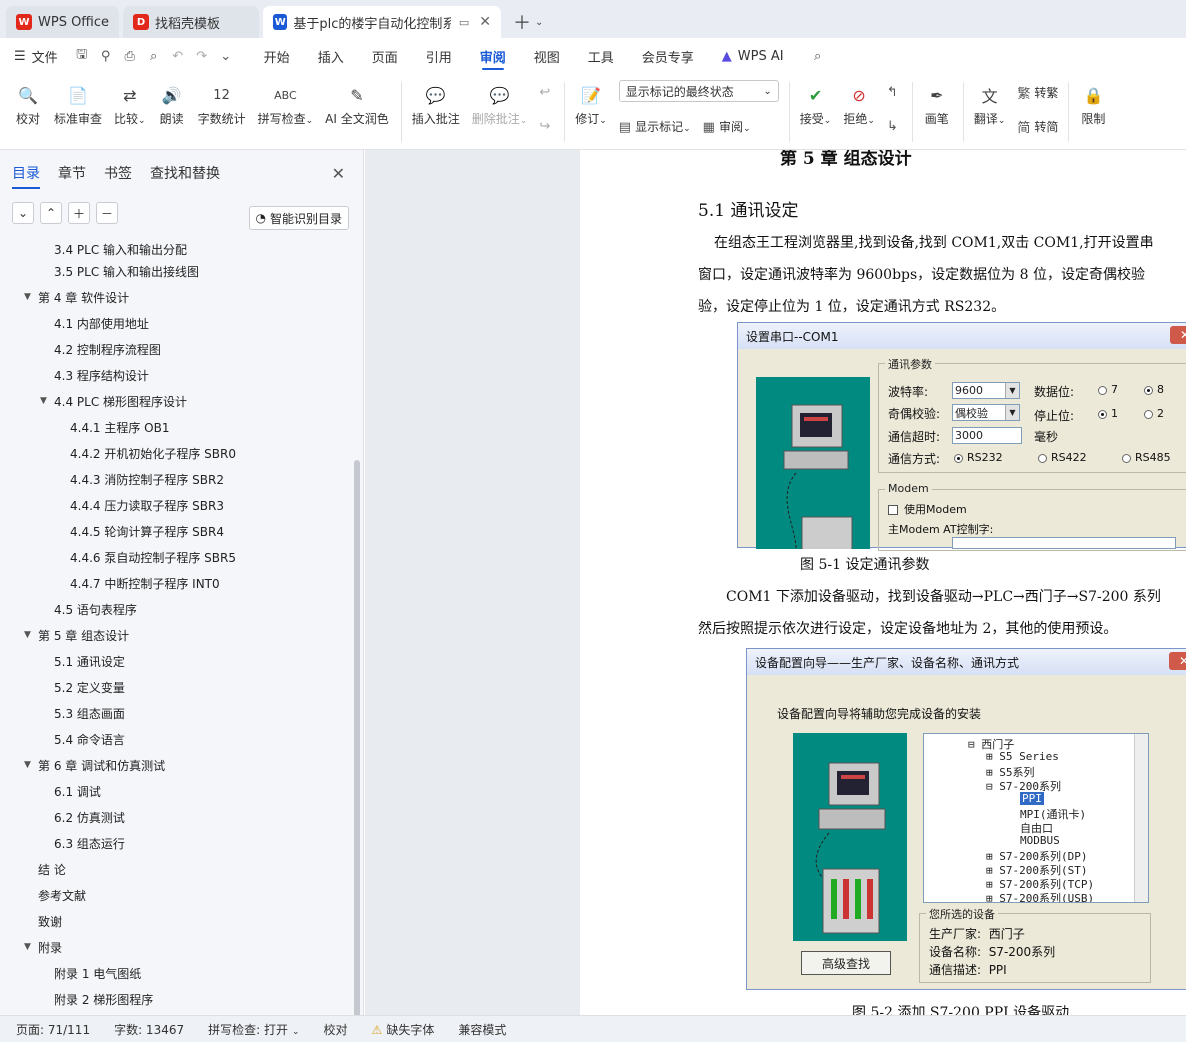 This screenshot has height=1042, width=1186. Describe the element at coordinates (176, 557) in the screenshot. I see `toc-item: 4.4.6 泵自动控制子程序 SBR5` at that location.